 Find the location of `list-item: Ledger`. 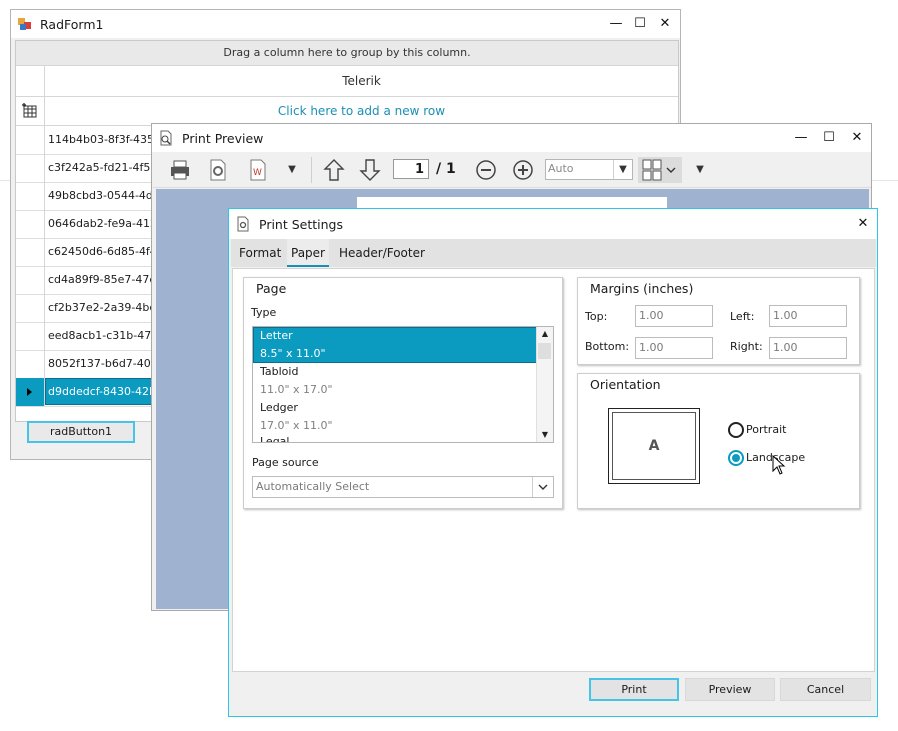

list-item: Ledger is located at coordinates (395, 408).